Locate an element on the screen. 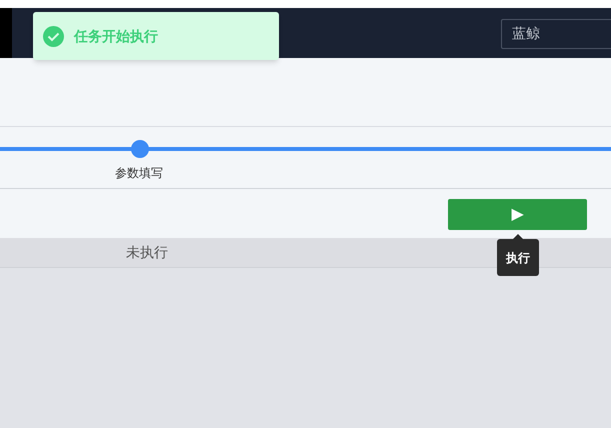 This screenshot has width=611, height=428. tooltip-text: 执行 is located at coordinates (518, 258).